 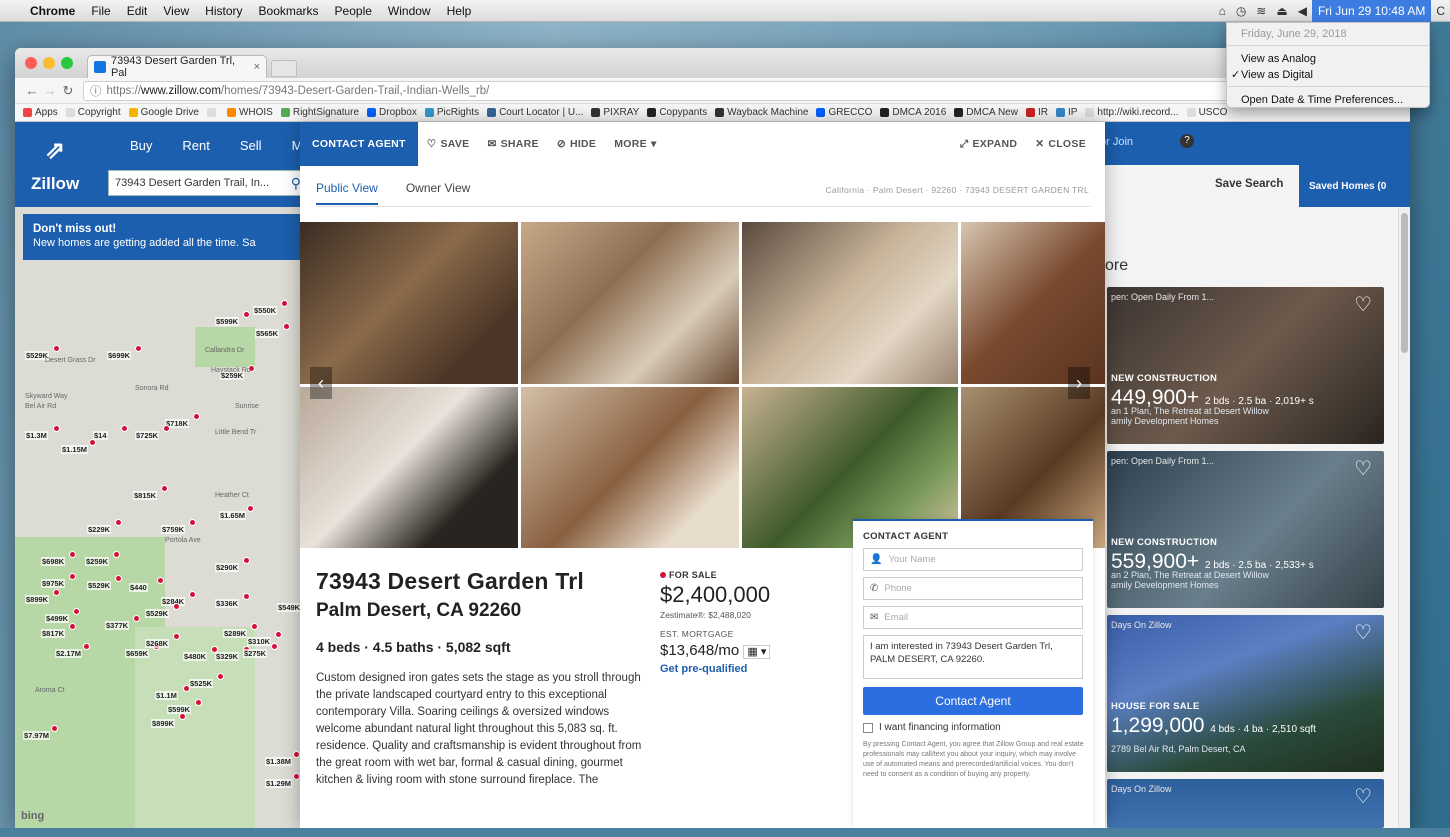 What do you see at coordinates (409, 11) in the screenshot?
I see `menu-window: Window` at bounding box center [409, 11].